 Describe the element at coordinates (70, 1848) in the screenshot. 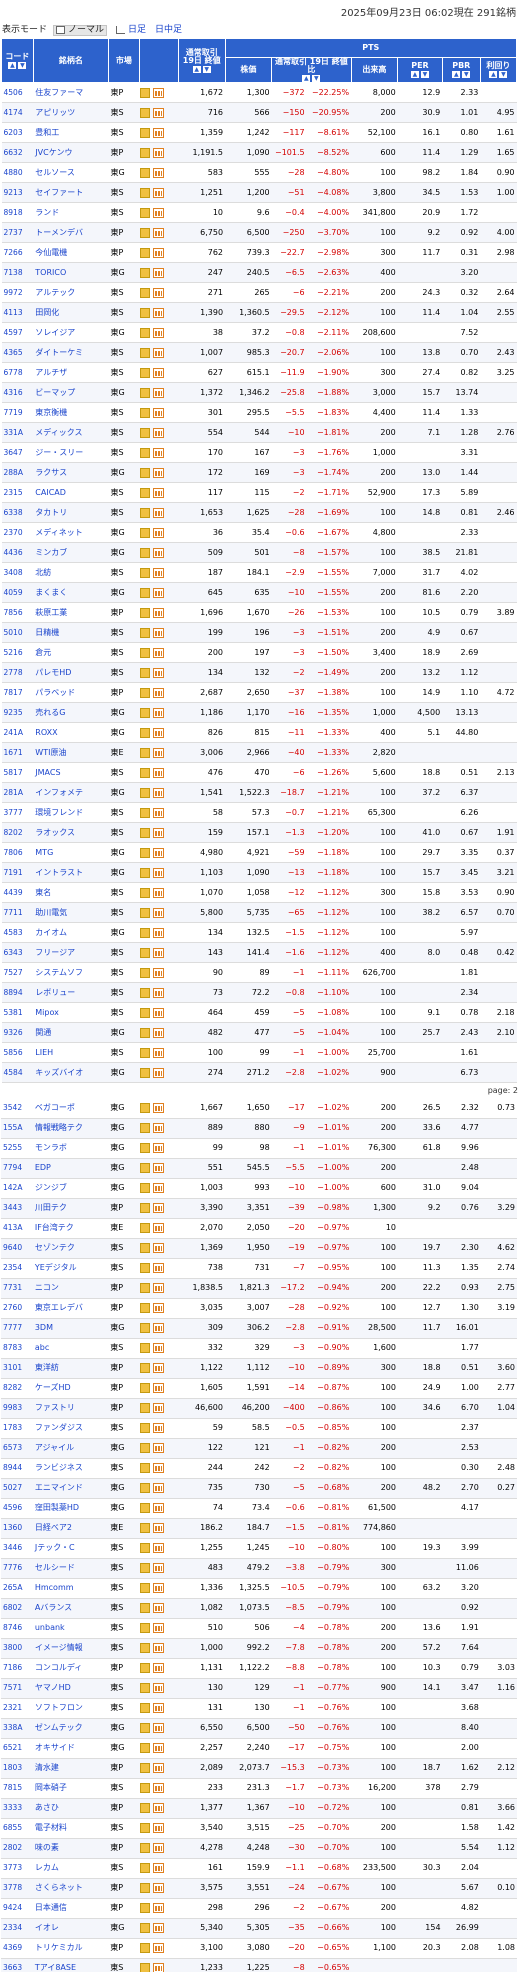

I see `stock-name-link: 味の素` at that location.